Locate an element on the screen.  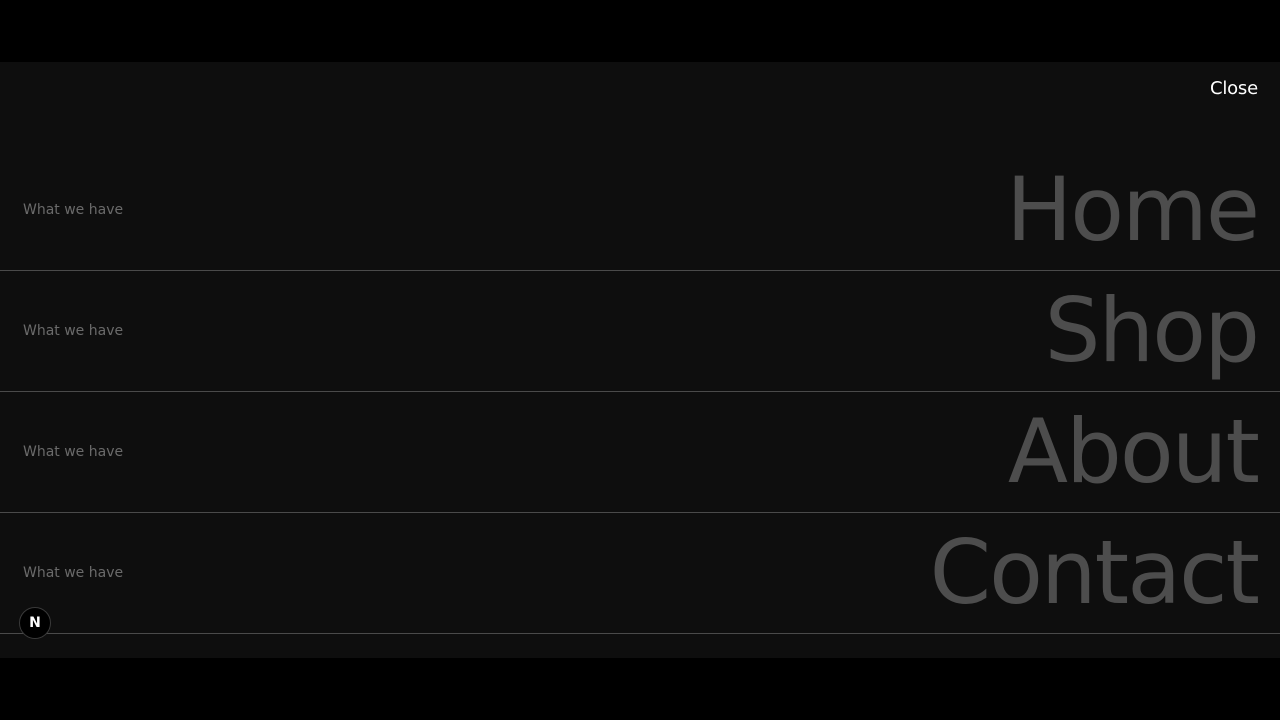
menu-item-label: About is located at coordinates (1134, 452).